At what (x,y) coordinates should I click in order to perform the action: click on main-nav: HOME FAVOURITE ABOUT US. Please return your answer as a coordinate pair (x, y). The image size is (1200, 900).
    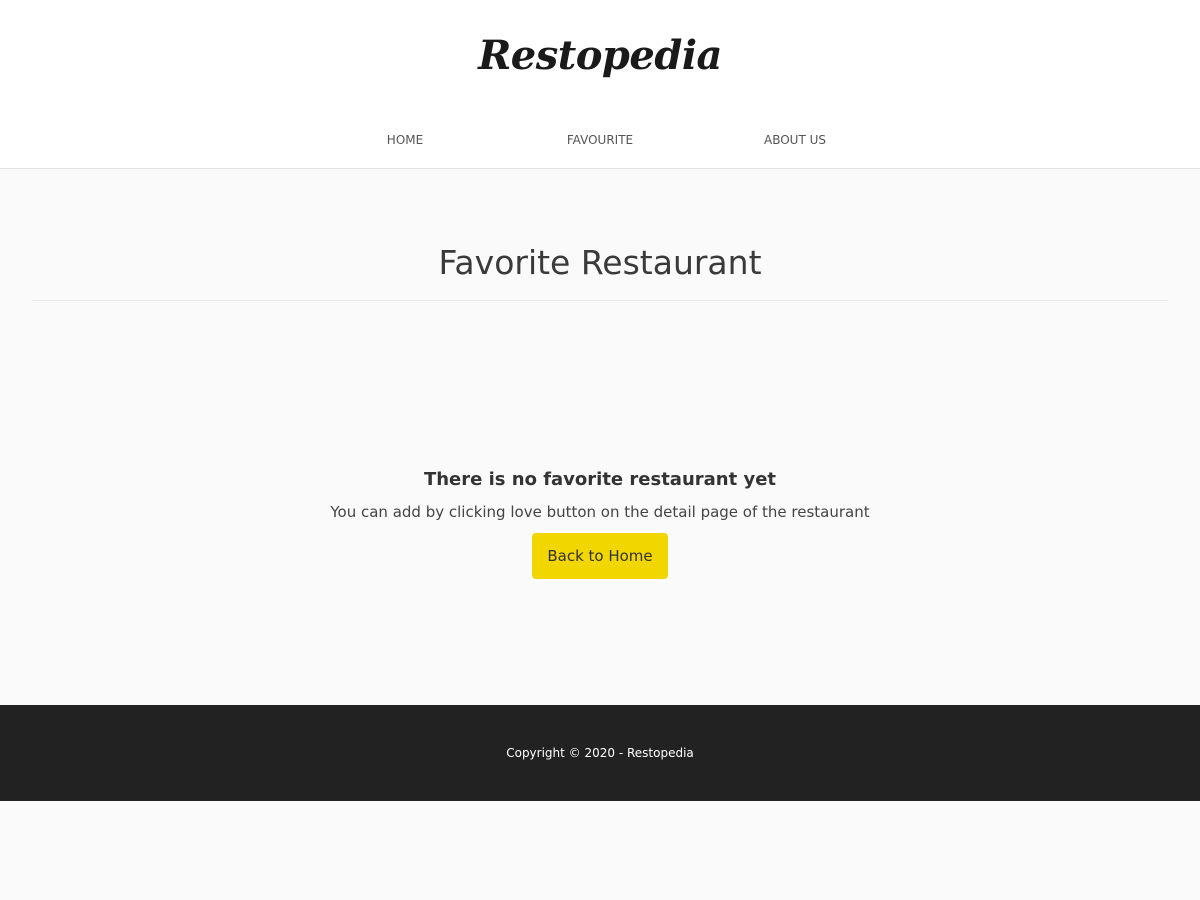
    Looking at the image, I should click on (600, 140).